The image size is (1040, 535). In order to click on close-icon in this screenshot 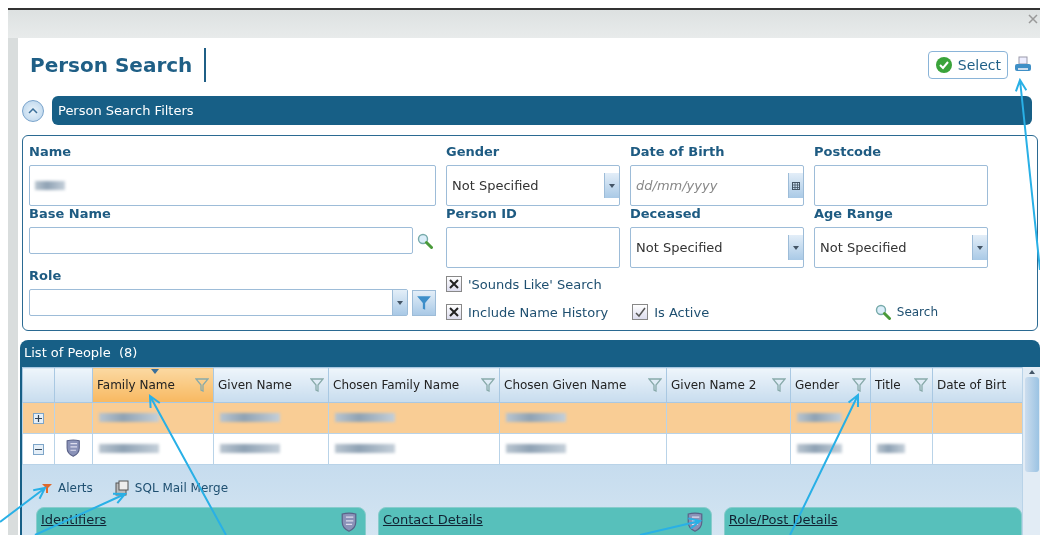, I will do `click(1033, 19)`.